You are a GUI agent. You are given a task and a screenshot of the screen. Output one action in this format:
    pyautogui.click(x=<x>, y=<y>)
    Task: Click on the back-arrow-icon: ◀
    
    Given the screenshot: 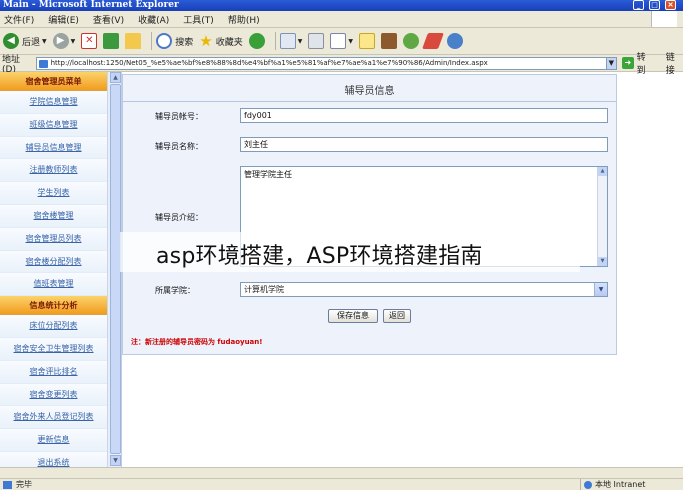 What is the action you would take?
    pyautogui.click(x=11, y=41)
    